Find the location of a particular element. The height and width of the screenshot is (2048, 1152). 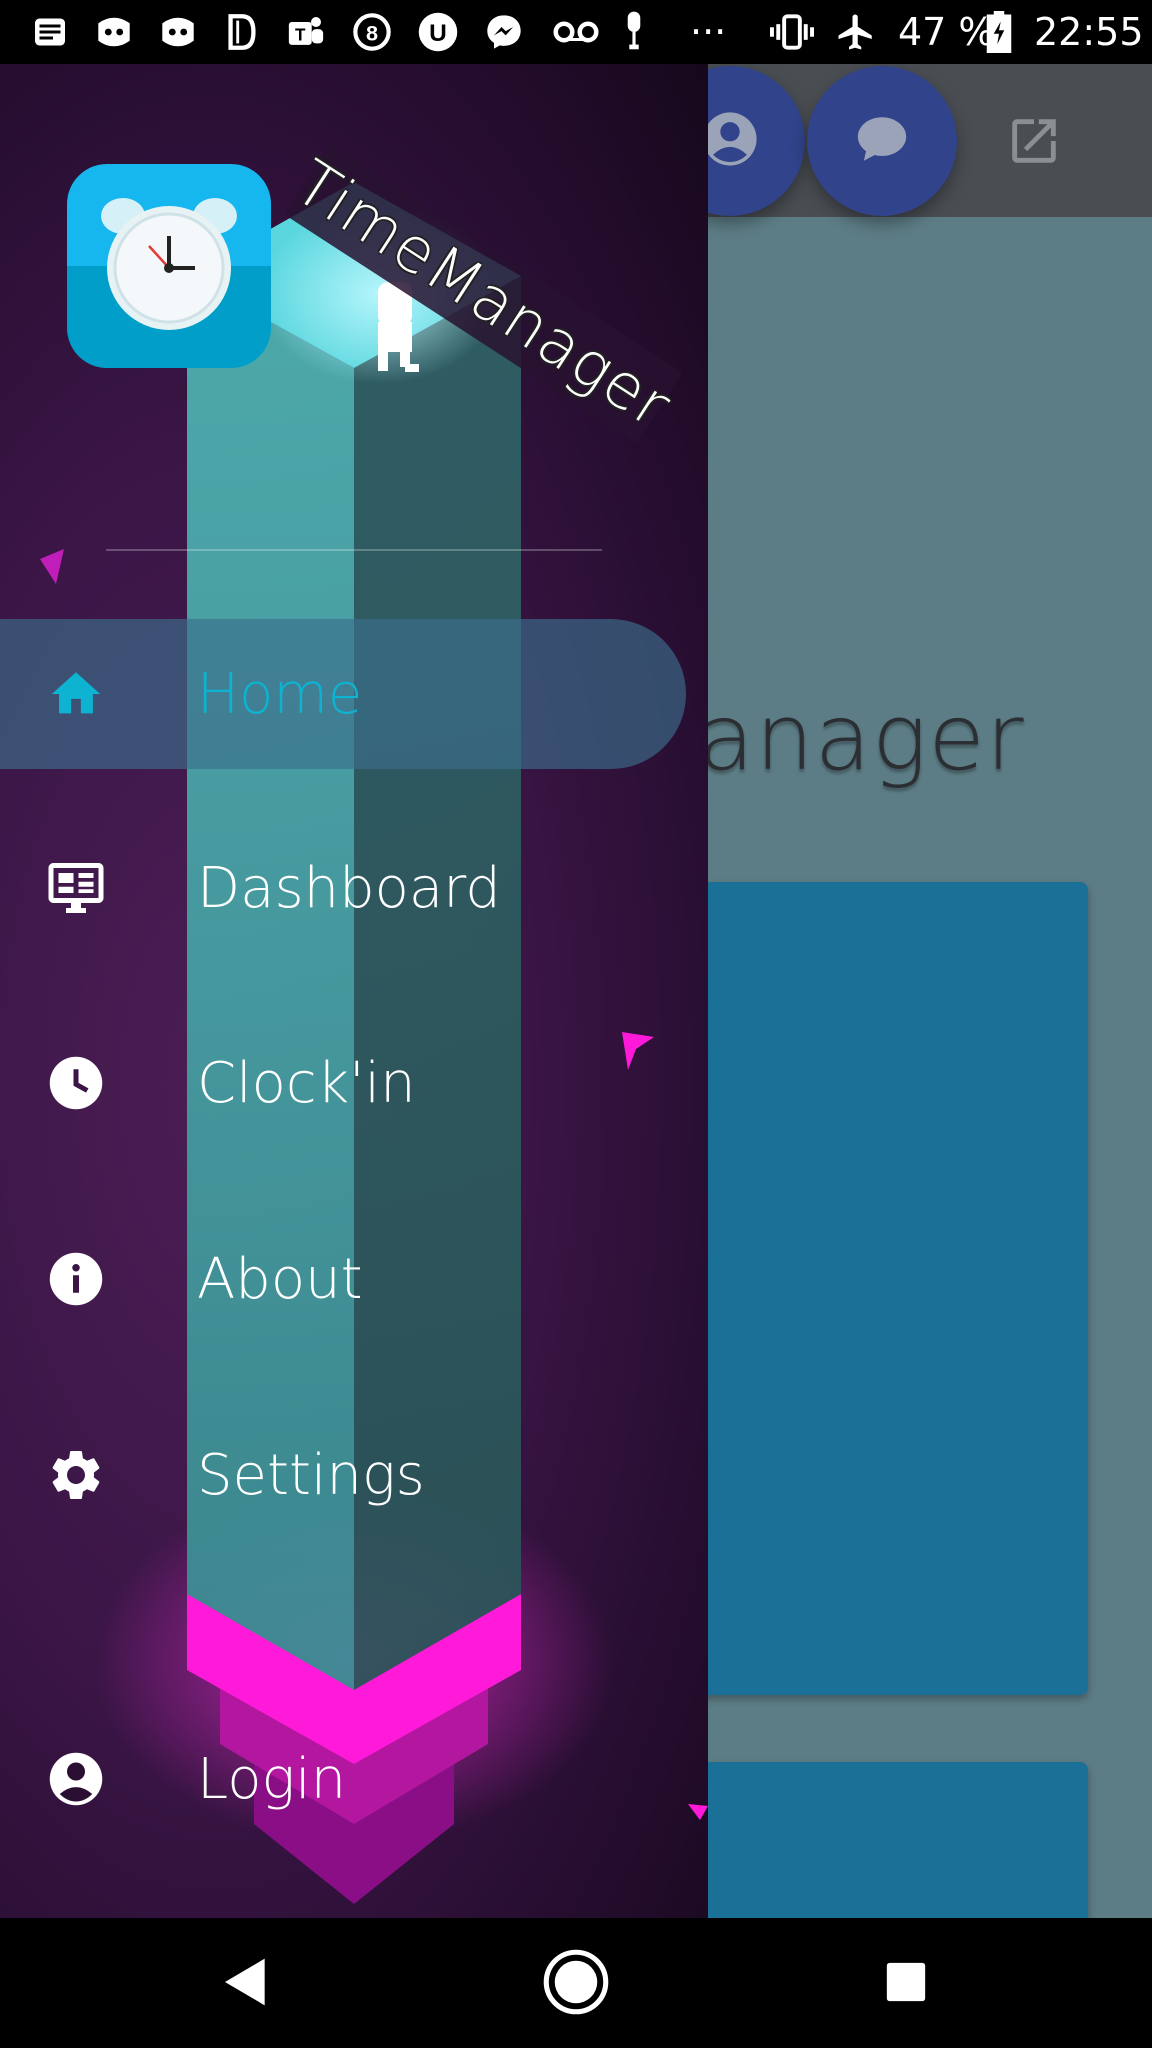

account-circle-icon is located at coordinates (76, 1779).